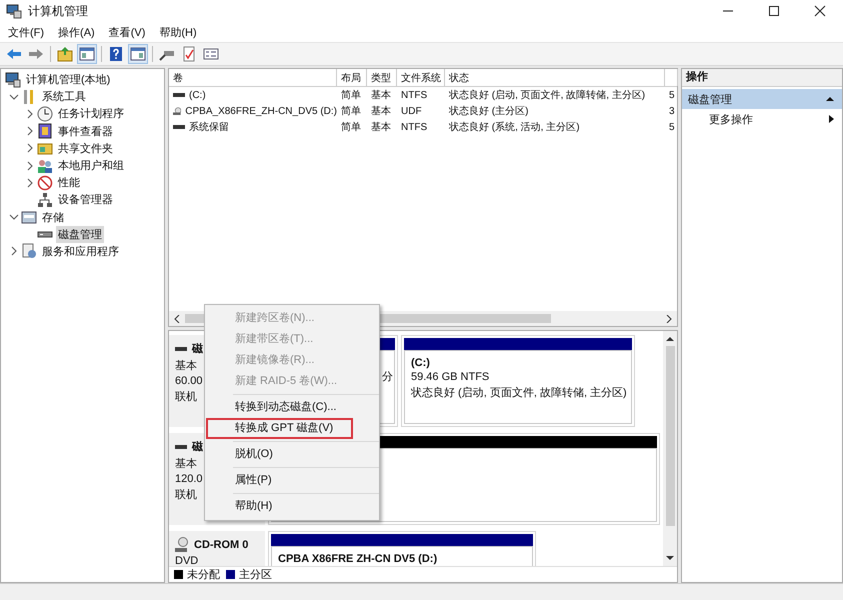 The width and height of the screenshot is (843, 600). What do you see at coordinates (358, 559) in the screenshot?
I see `partition-label: CPBA X86FRE ZH-CN DV5 (D:)` at bounding box center [358, 559].